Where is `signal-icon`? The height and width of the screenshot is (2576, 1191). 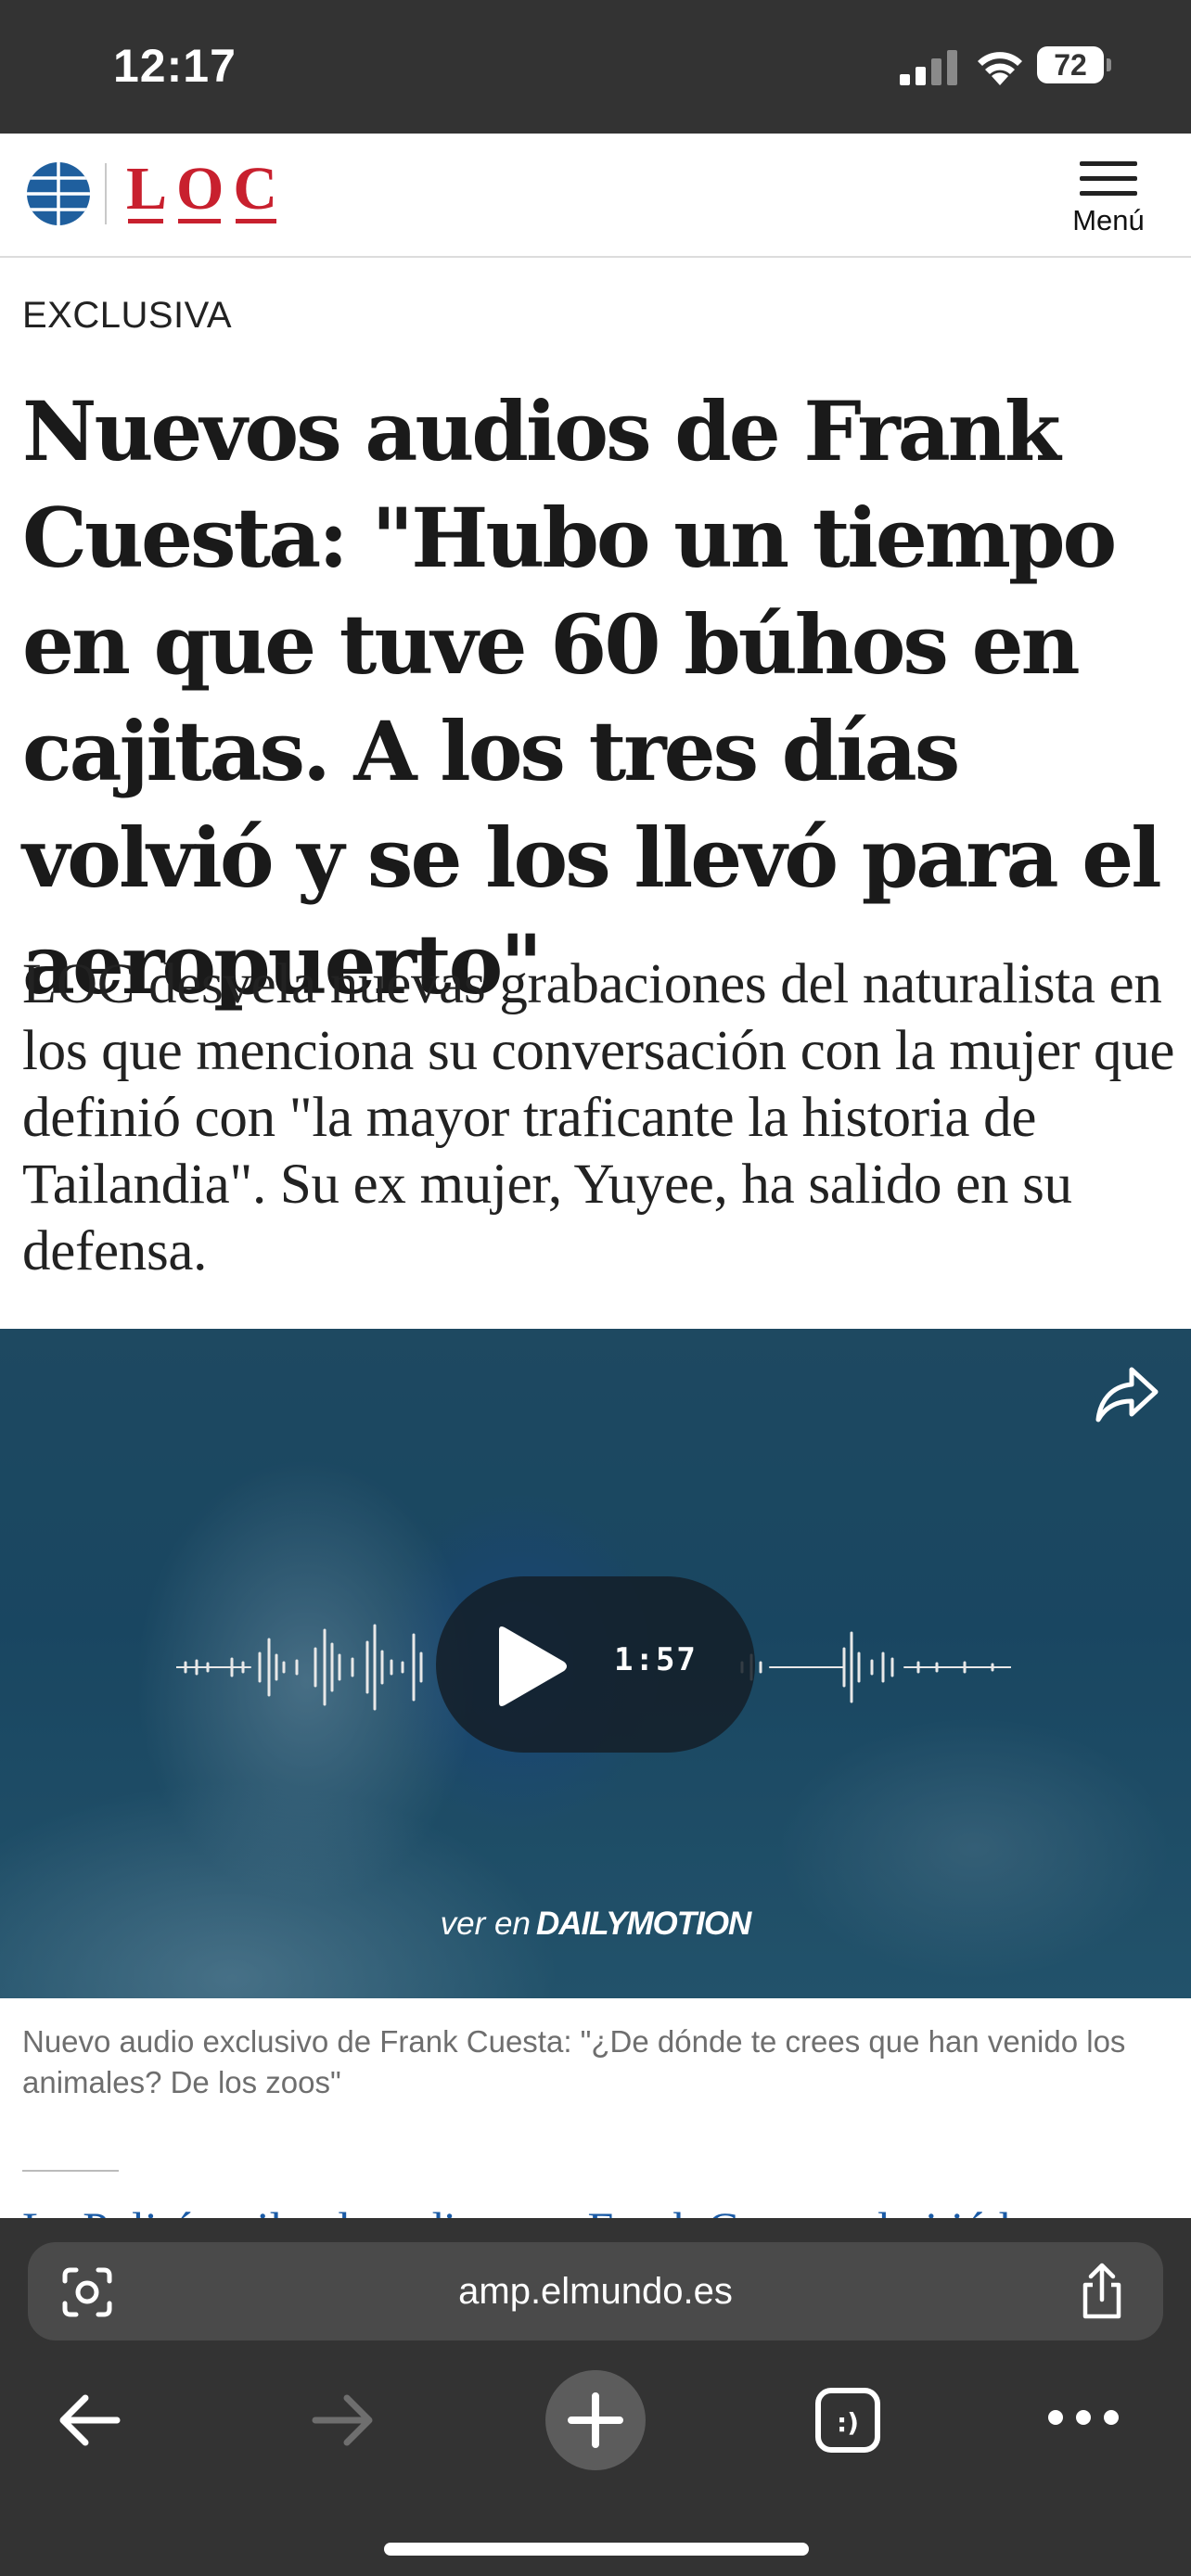
signal-icon is located at coordinates (929, 67).